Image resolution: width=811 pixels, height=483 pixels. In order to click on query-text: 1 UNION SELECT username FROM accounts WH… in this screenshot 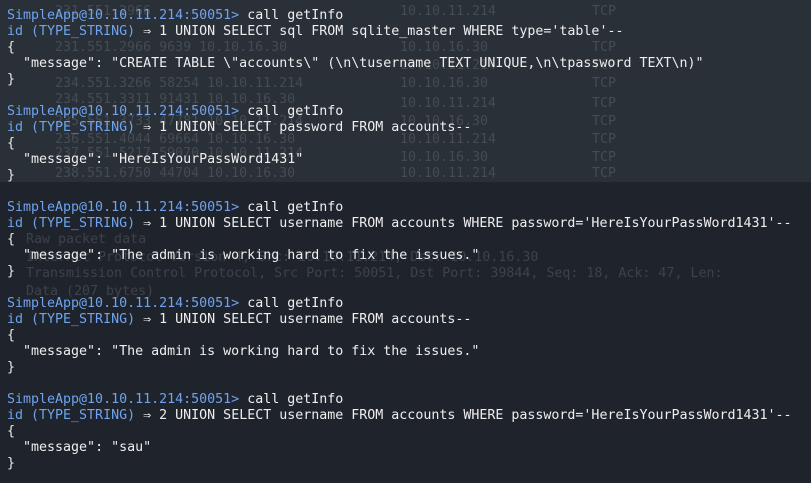, I will do `click(475, 223)`.